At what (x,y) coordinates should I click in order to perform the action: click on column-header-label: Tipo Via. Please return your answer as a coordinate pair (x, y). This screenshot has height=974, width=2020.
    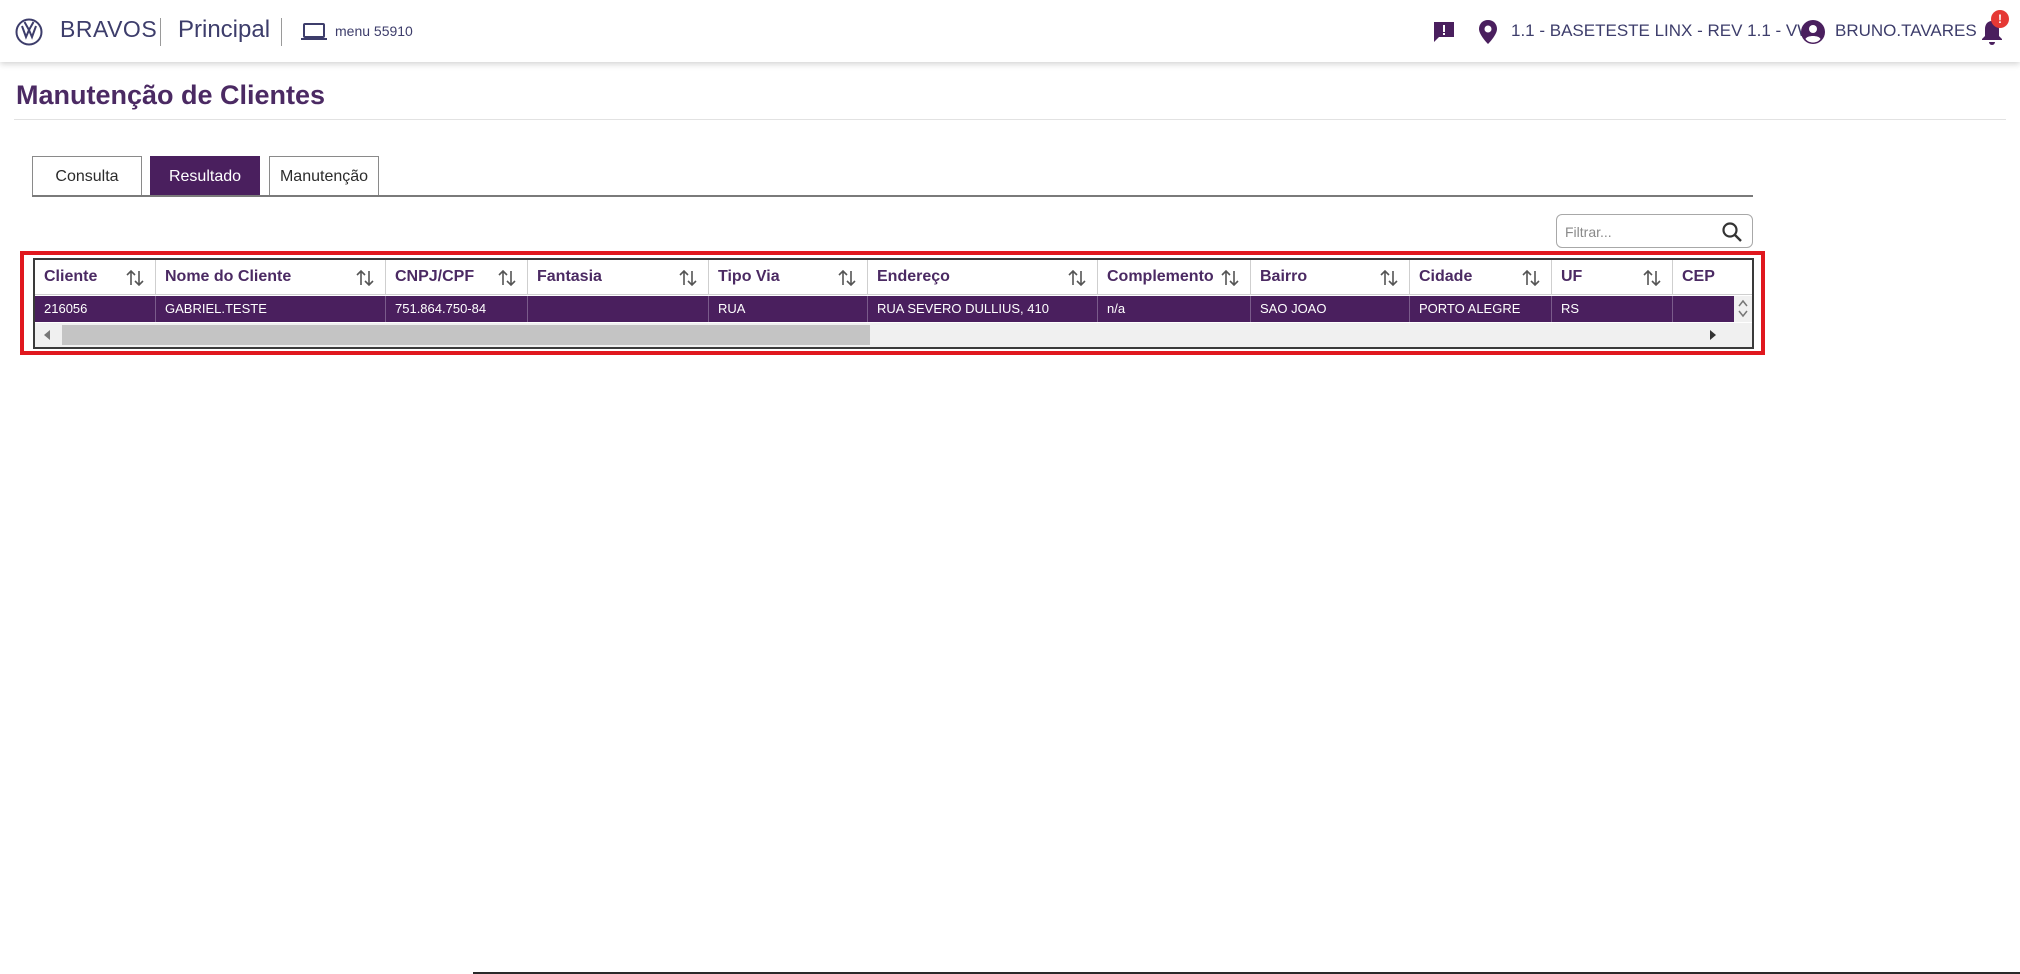
    Looking at the image, I should click on (749, 276).